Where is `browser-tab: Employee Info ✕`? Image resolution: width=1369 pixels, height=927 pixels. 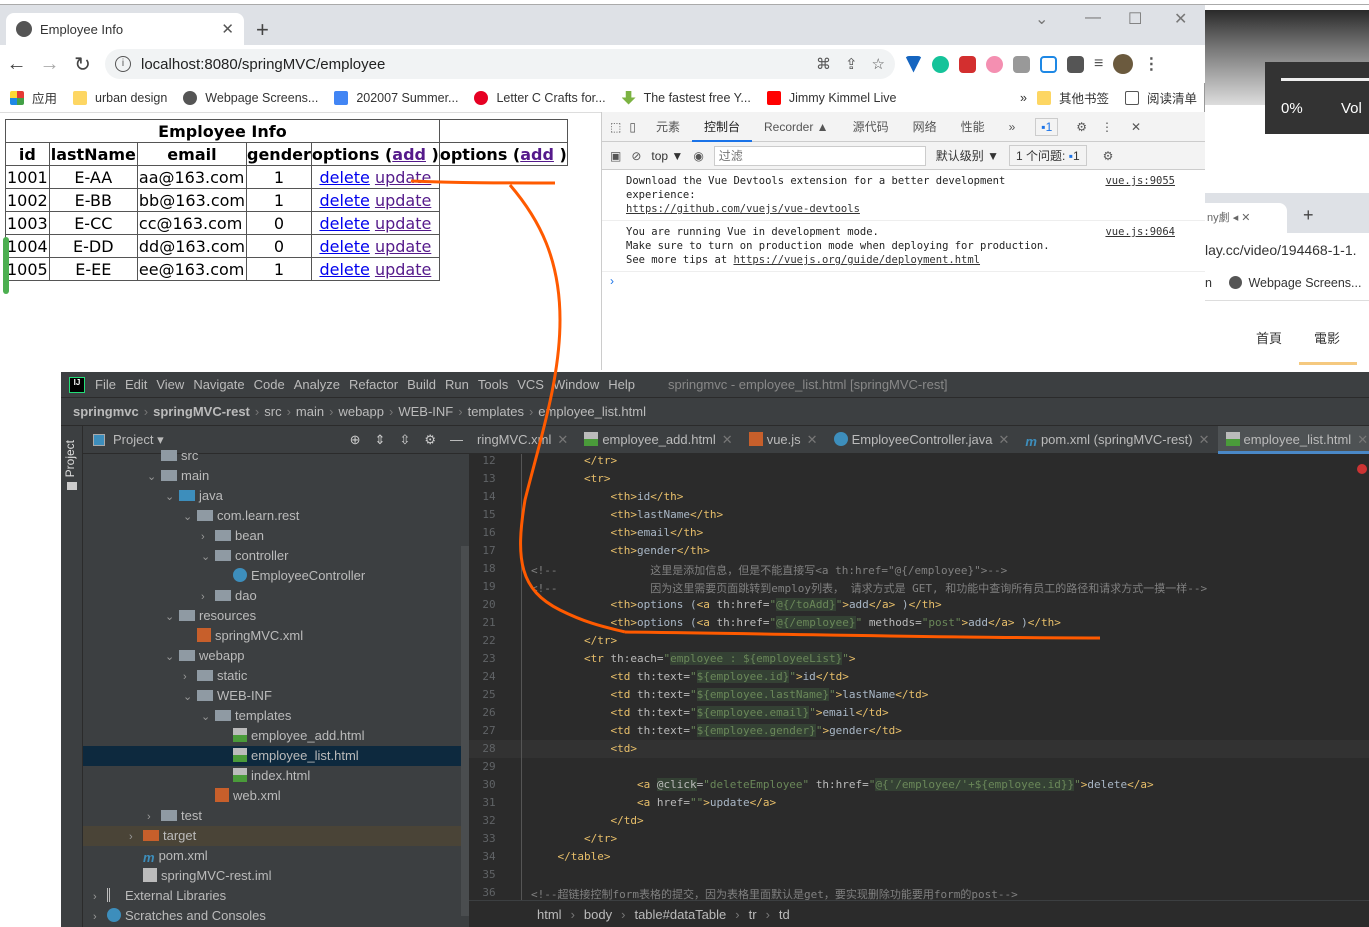
browser-tab: Employee Info ✕ is located at coordinates (125, 29).